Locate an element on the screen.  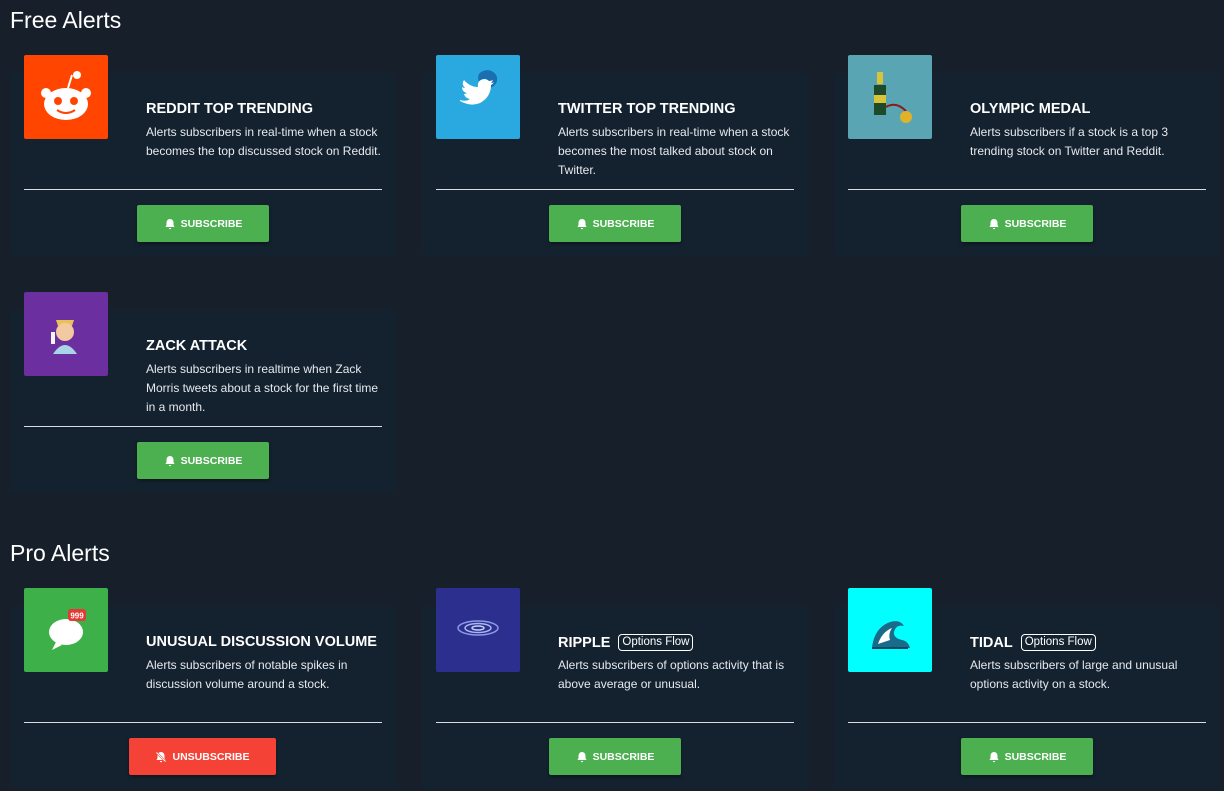
alert-title: OLYMPIC MEDAL is located at coordinates (1030, 109).